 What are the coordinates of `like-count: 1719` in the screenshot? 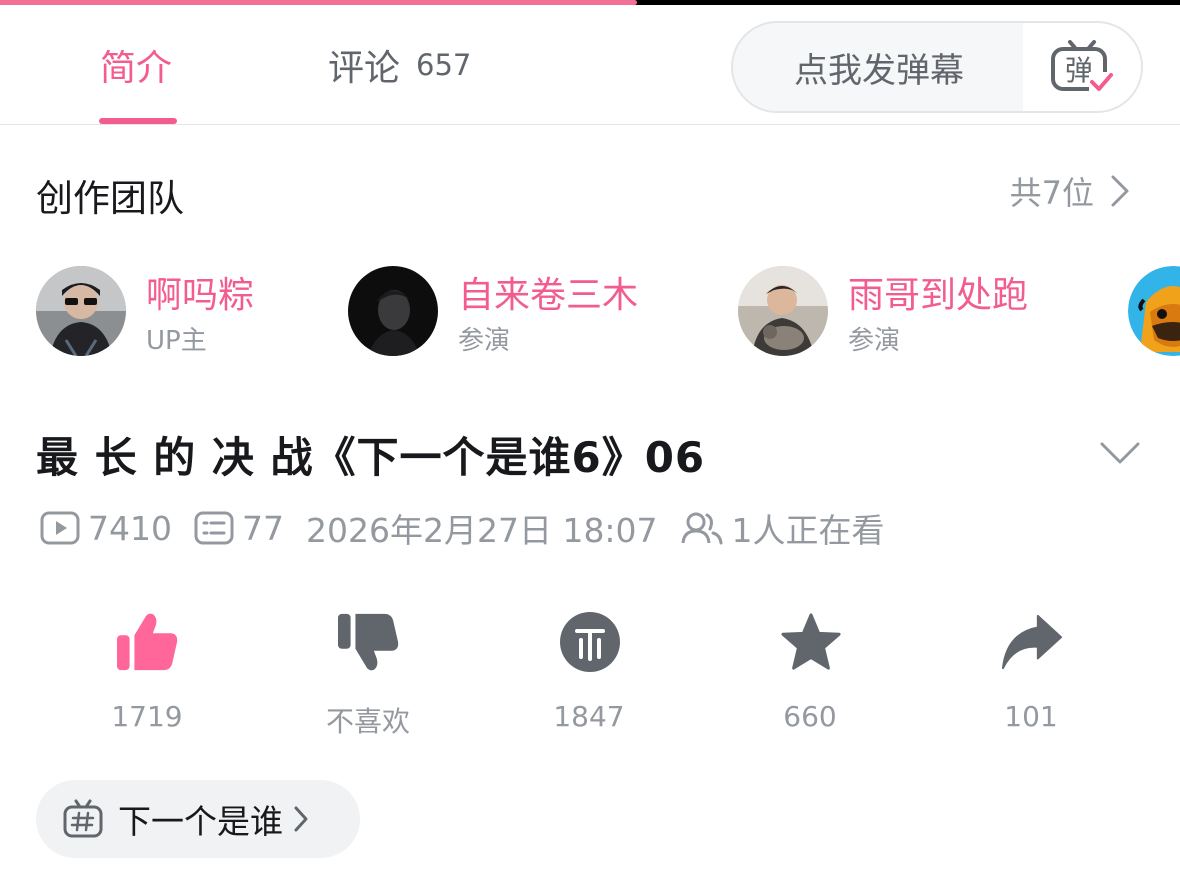 It's located at (147, 716).